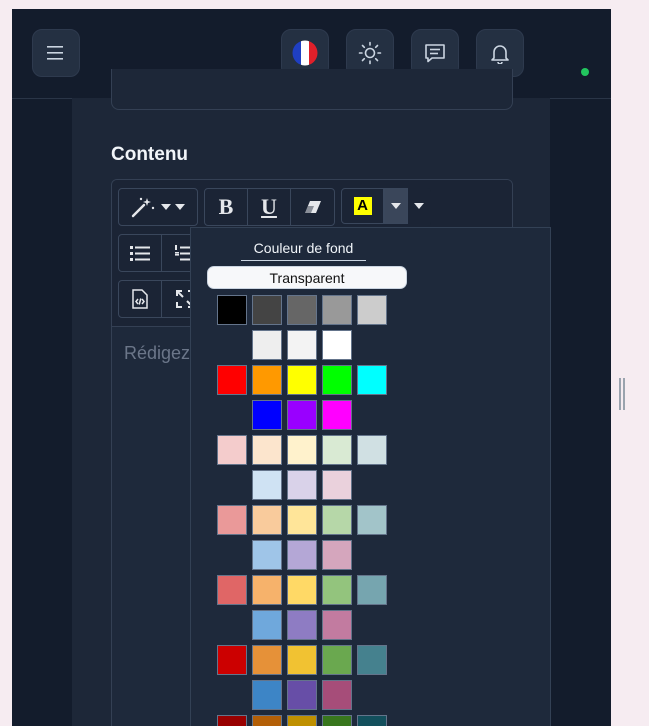 The image size is (649, 726). I want to click on style-dropdown-button, so click(158, 207).